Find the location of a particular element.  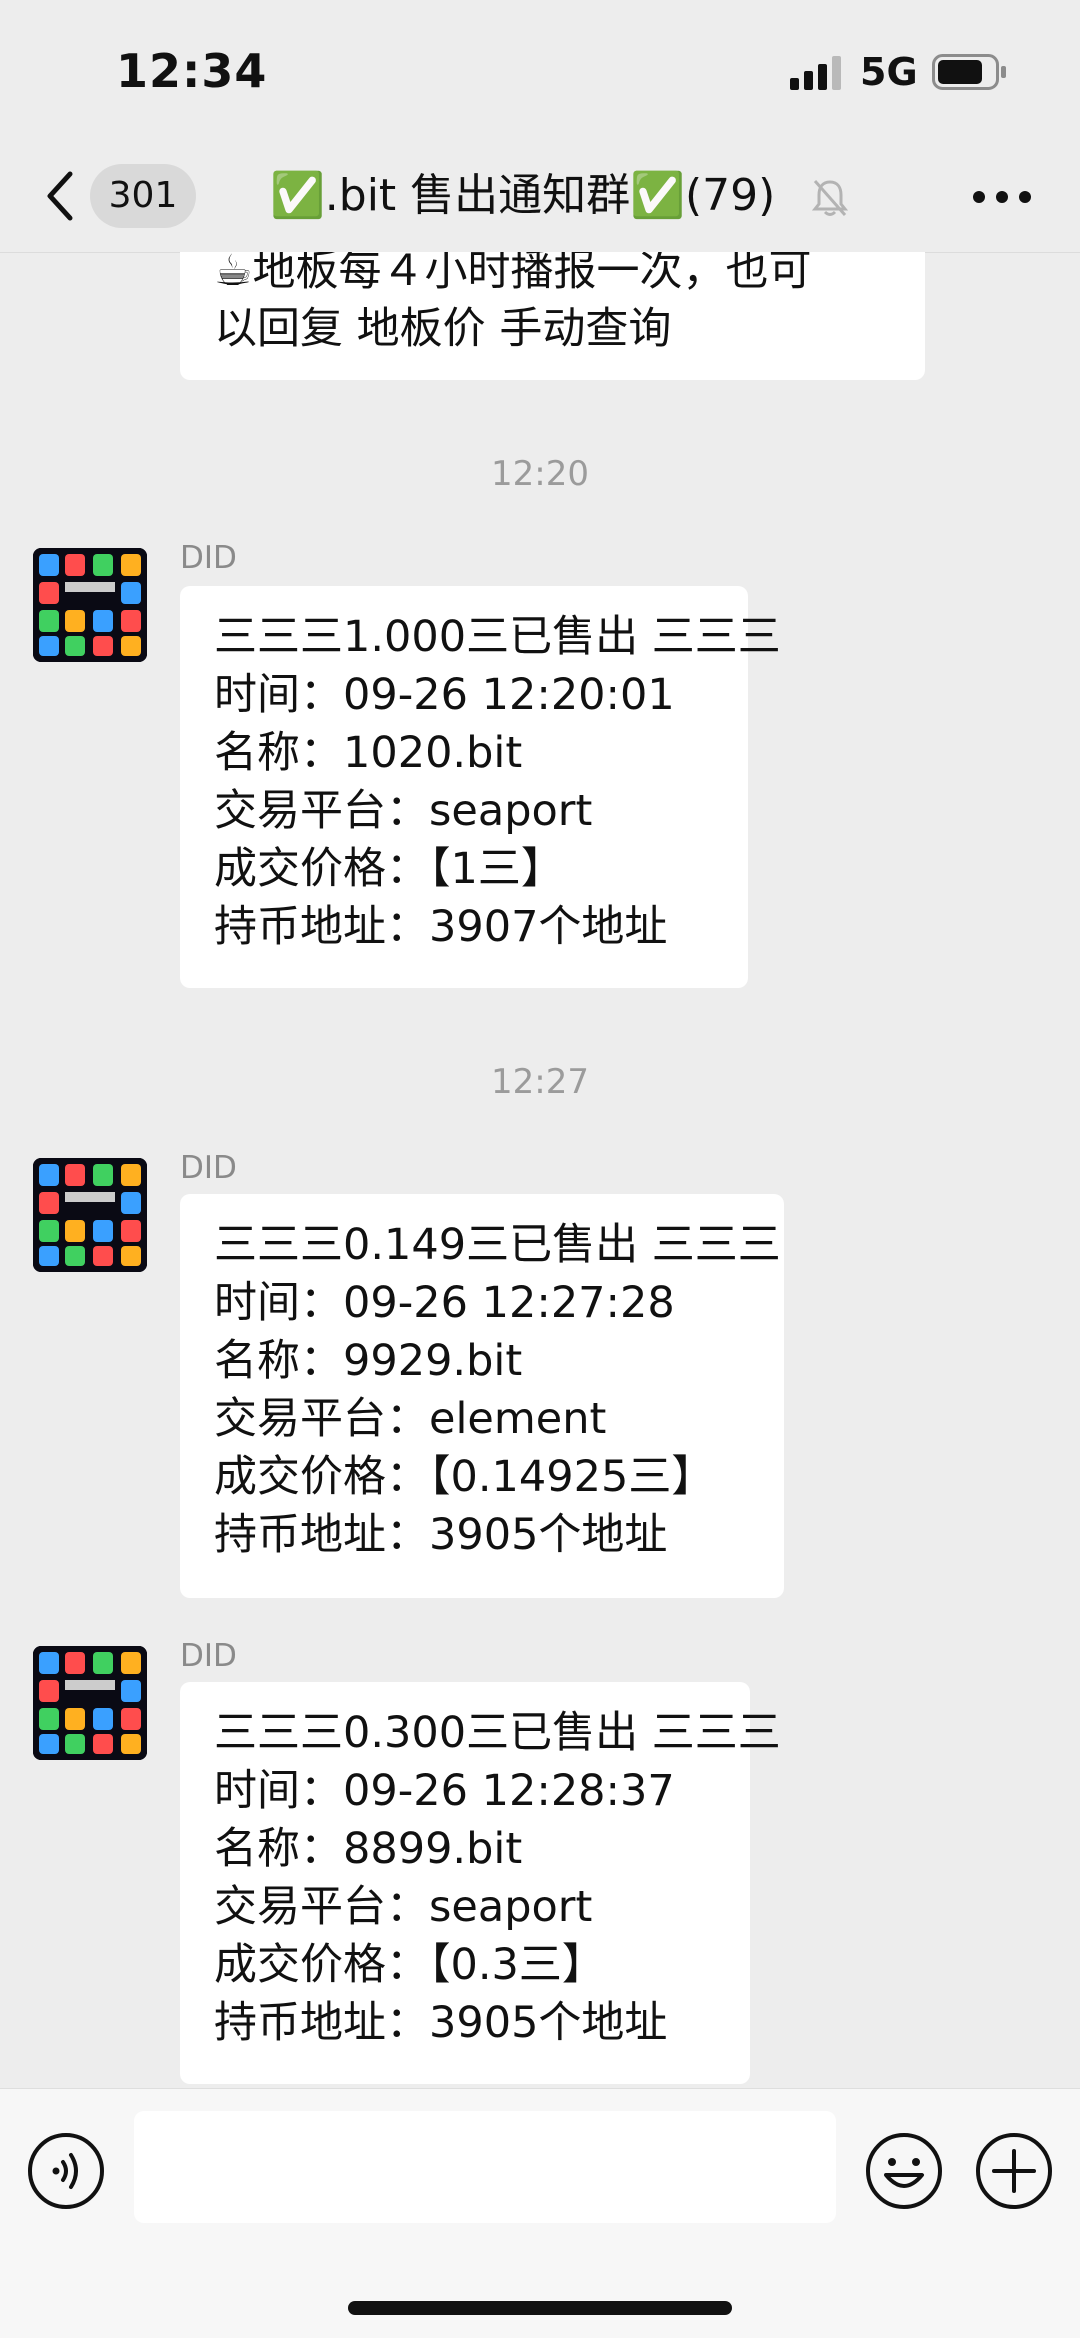

message-input is located at coordinates (485, 2167).